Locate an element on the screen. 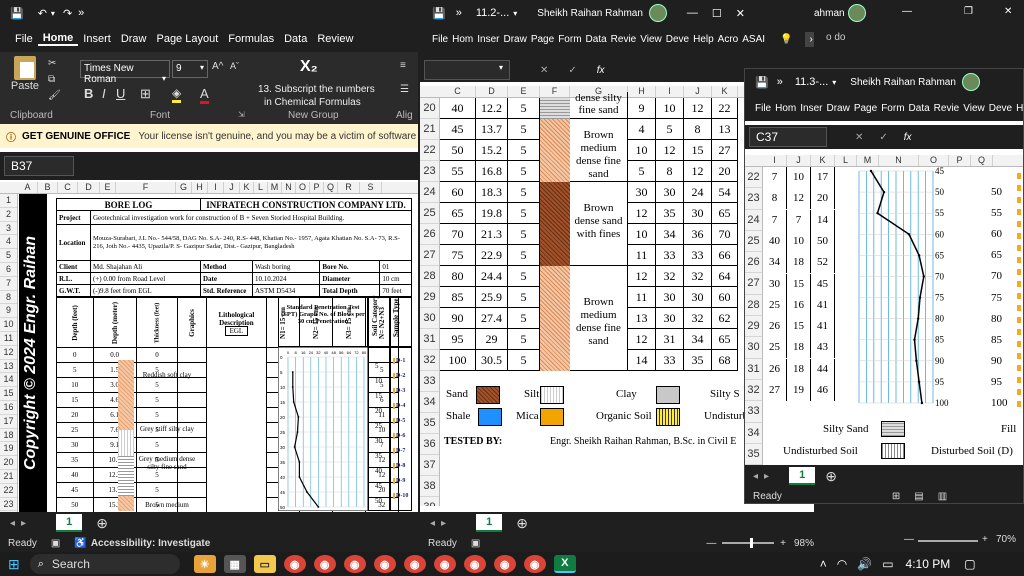 The width and height of the screenshot is (1024, 576). redo-icon: ↷ is located at coordinates (67, 13).